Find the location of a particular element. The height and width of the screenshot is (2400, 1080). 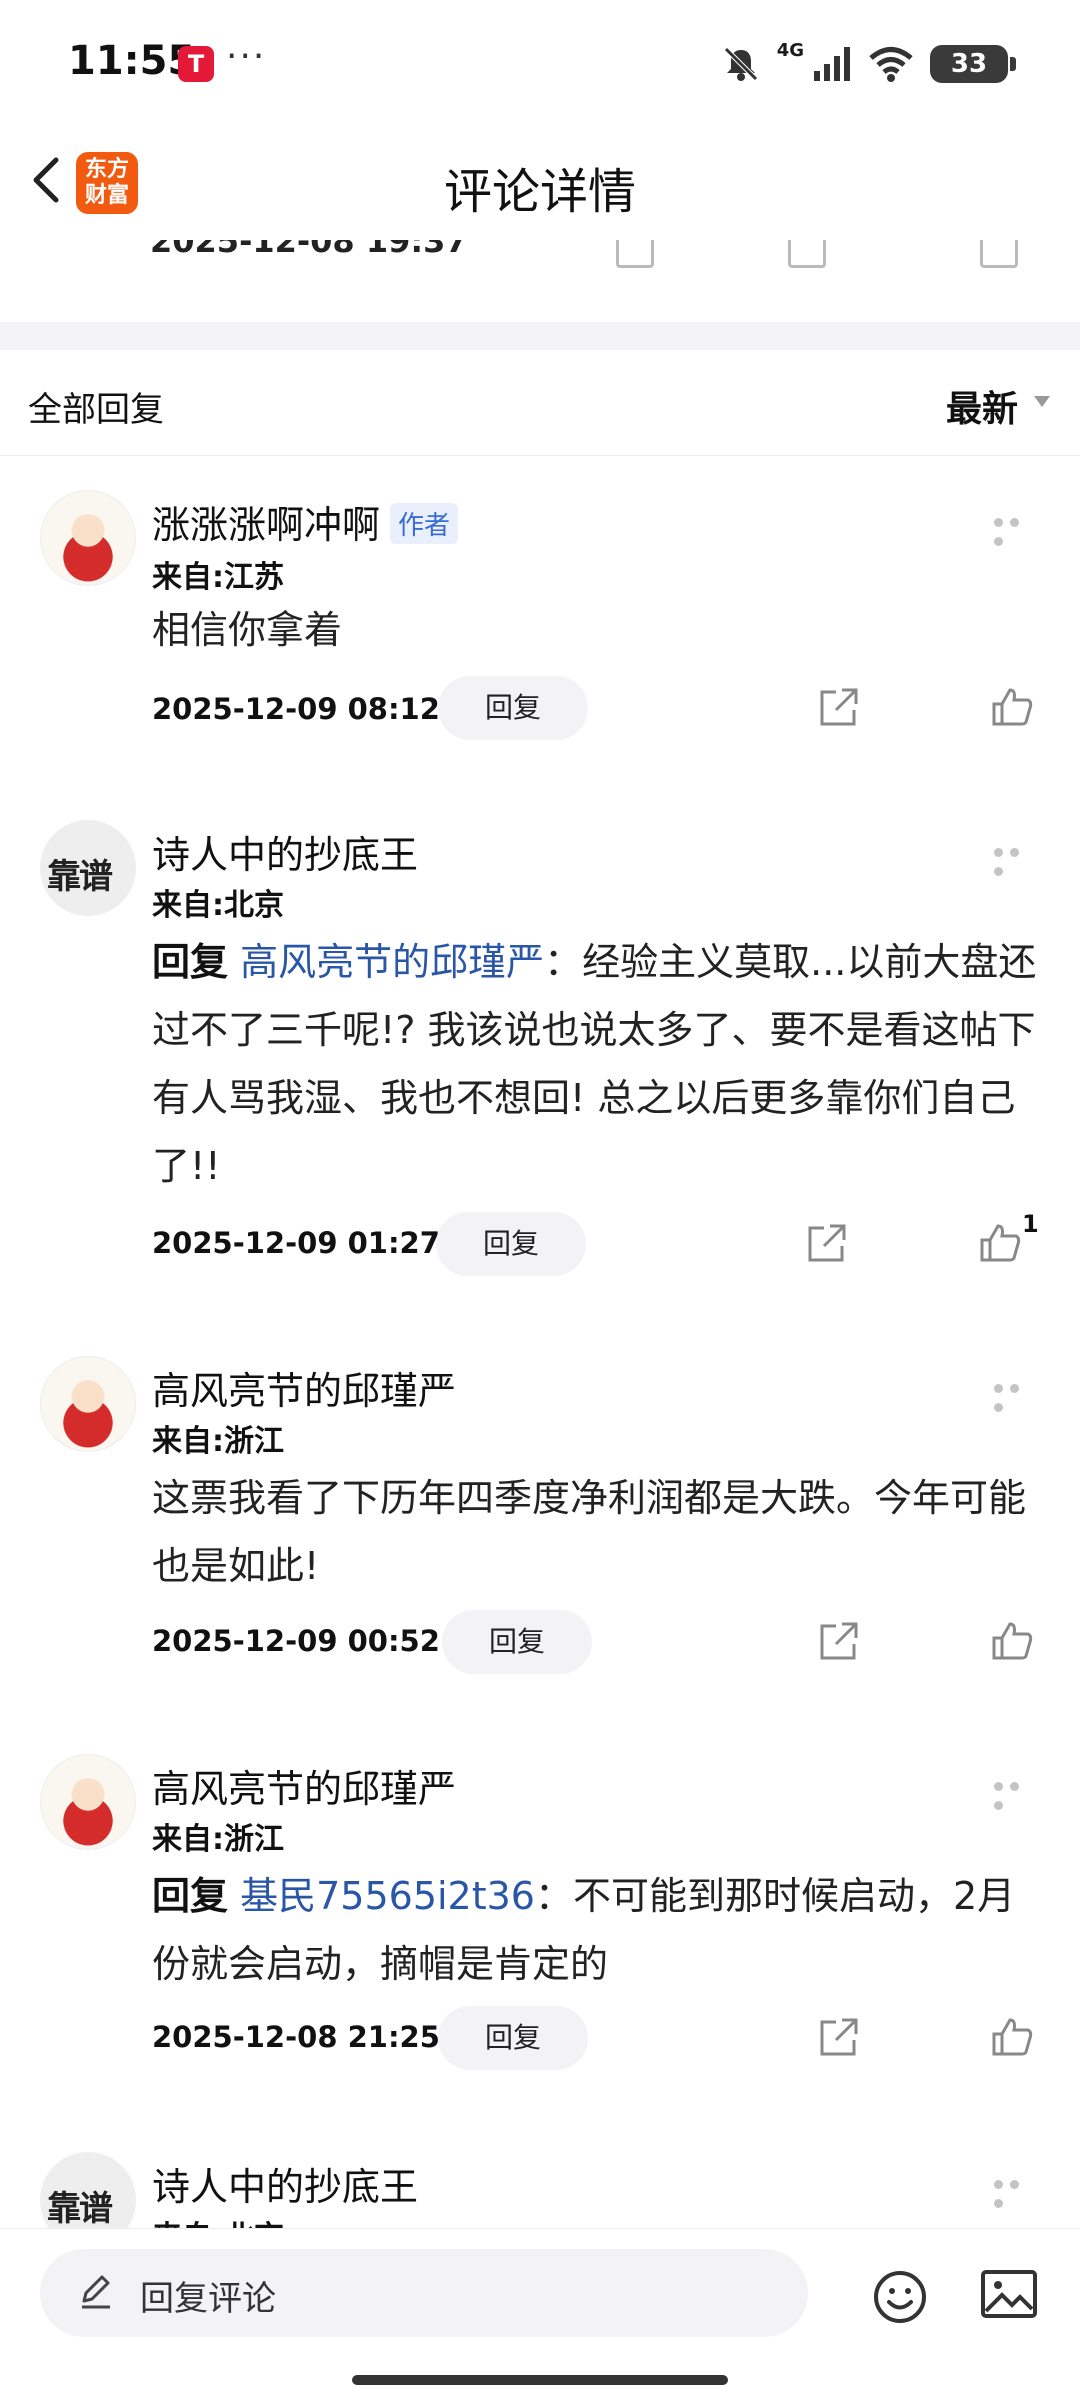

replies-header: 全部回复 最新 is located at coordinates (540, 403).